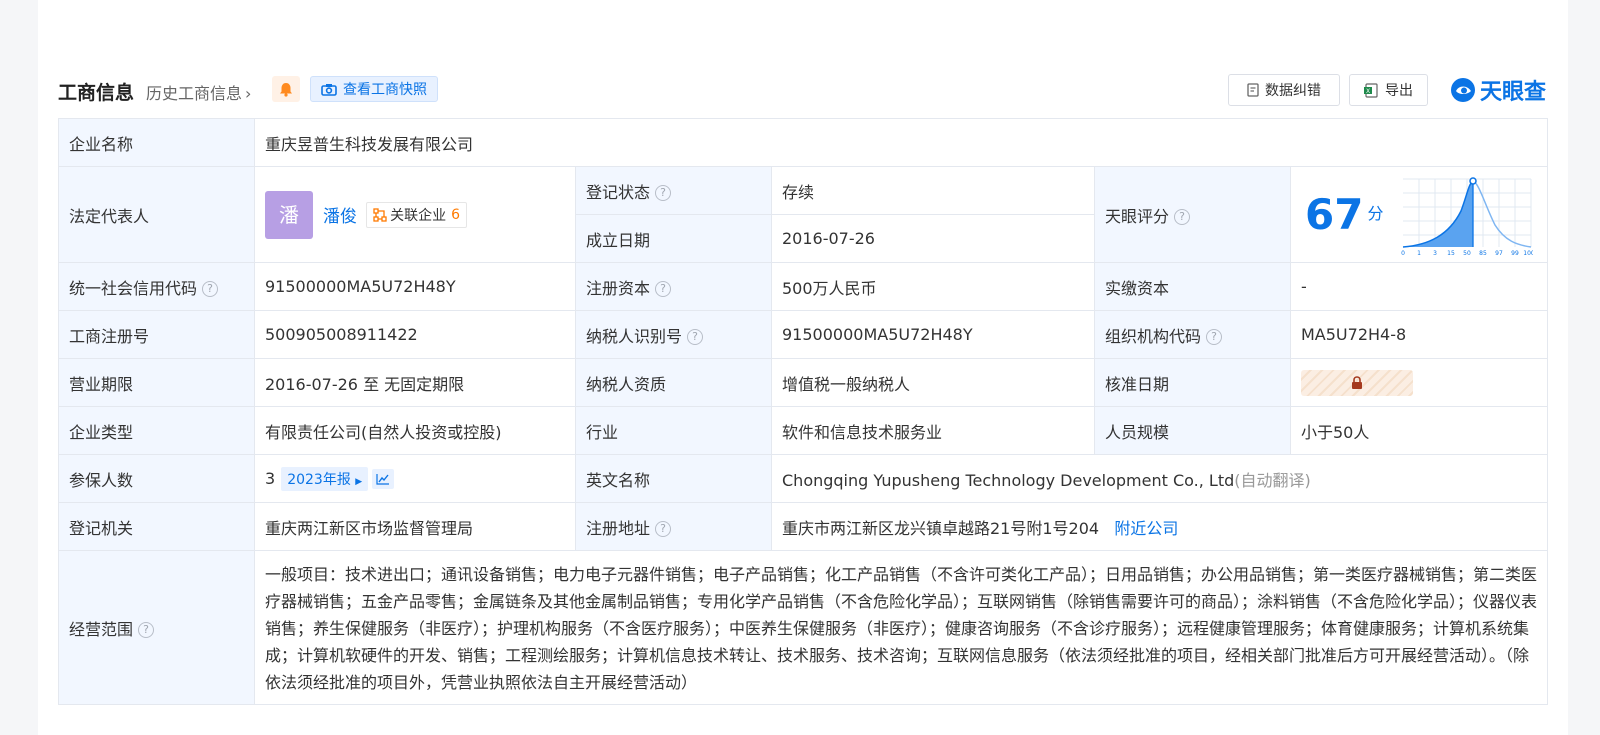  What do you see at coordinates (1371, 90) in the screenshot?
I see `excel-icon: X` at bounding box center [1371, 90].